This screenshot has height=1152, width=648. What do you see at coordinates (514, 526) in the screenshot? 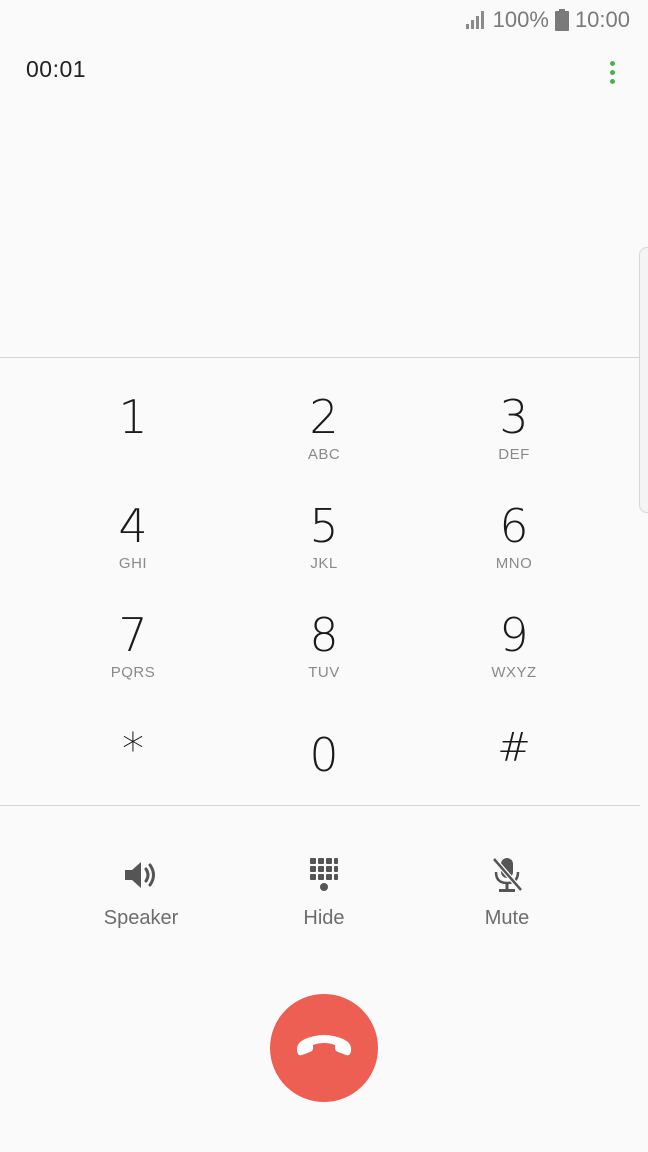
I see `key-digit: 6` at bounding box center [514, 526].